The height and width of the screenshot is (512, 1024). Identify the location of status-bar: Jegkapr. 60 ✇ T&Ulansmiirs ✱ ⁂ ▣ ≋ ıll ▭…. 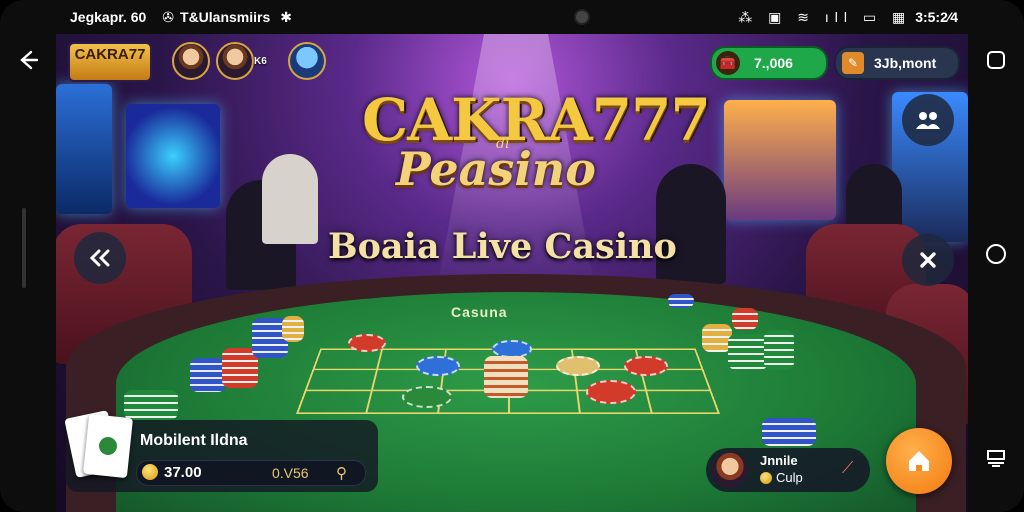
(512, 17).